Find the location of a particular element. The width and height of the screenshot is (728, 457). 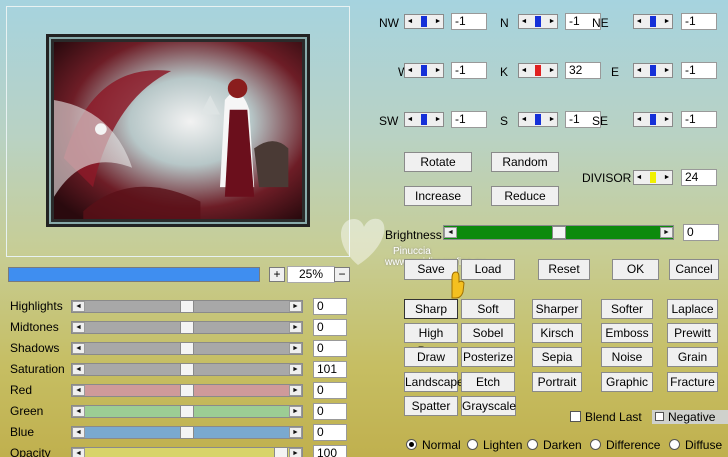

preset-soft-button: Soft is located at coordinates (488, 309).